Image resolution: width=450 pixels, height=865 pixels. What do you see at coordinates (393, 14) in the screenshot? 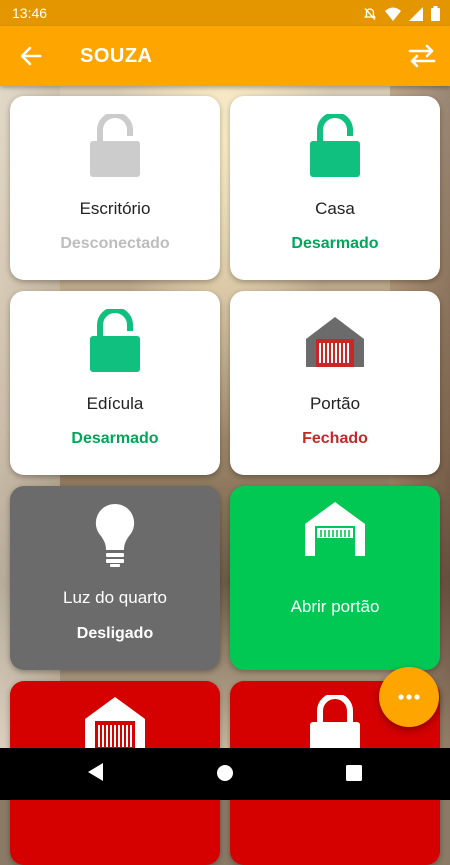
I see `wifi-icon` at bounding box center [393, 14].